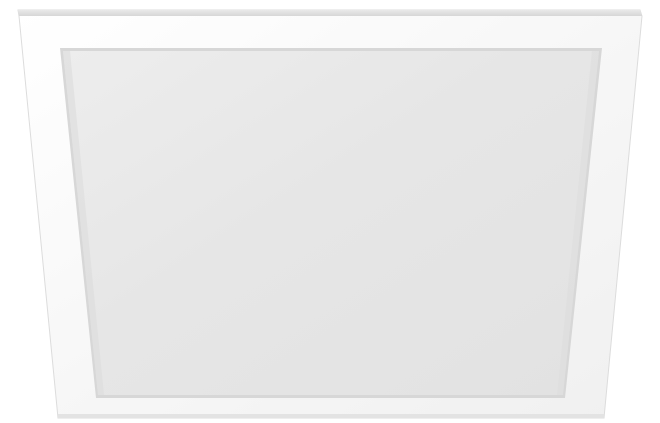 This screenshot has width=660, height=423. I want to click on panel-bottom-edge, so click(331, 416).